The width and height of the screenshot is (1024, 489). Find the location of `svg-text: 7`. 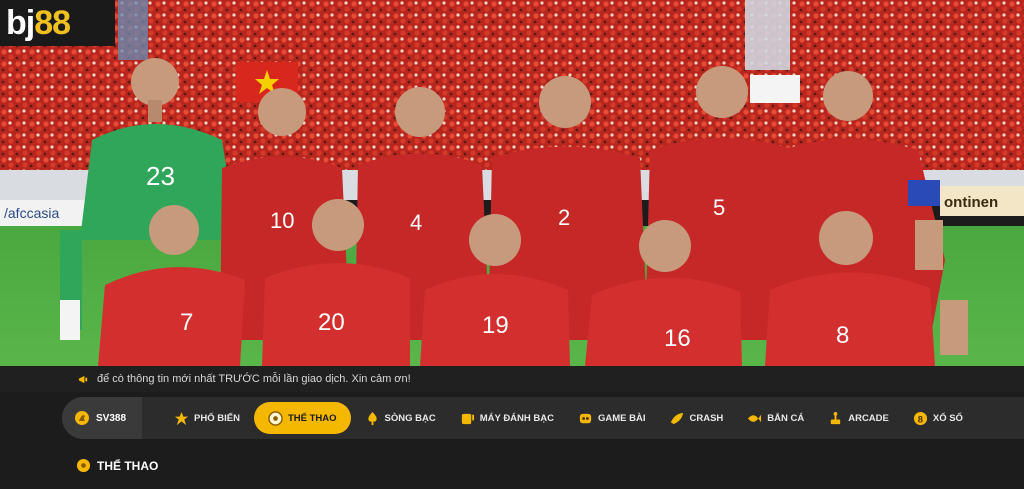

svg-text: 7 is located at coordinates (186, 322).